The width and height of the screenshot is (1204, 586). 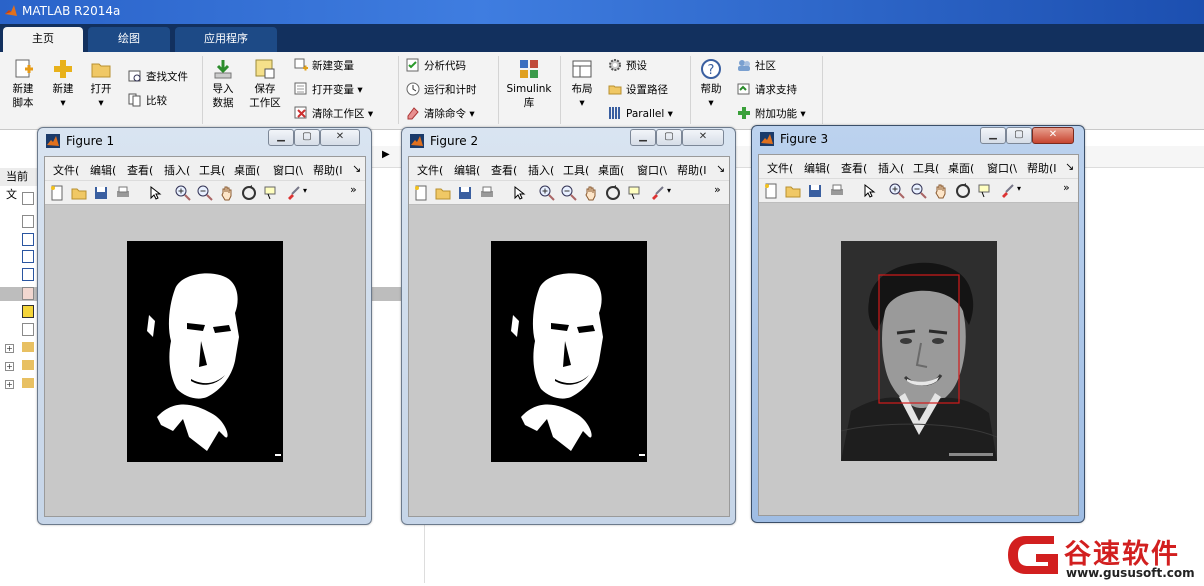 What do you see at coordinates (28, 311) in the screenshot?
I see `jpg-file-icon` at bounding box center [28, 311].